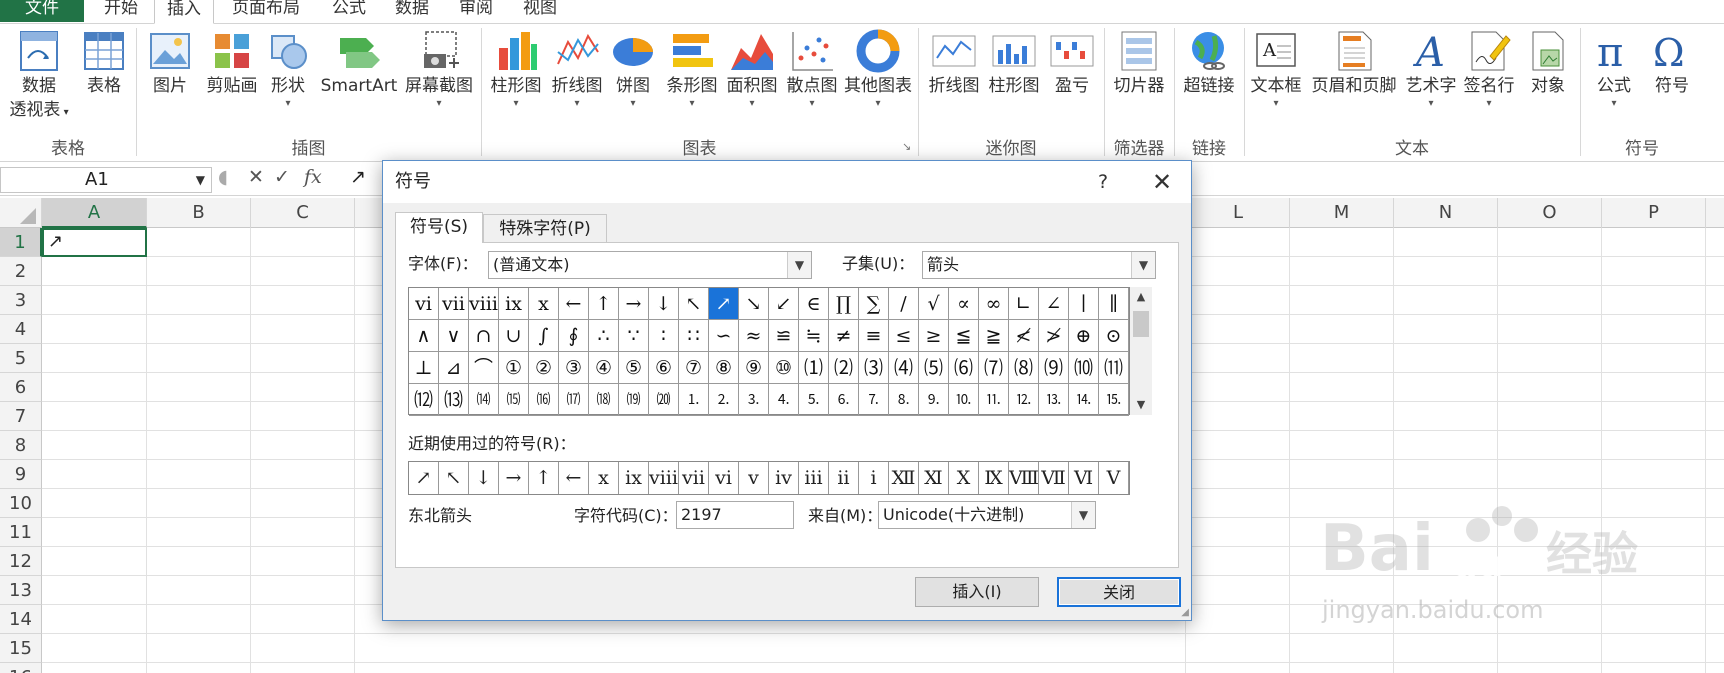  I want to click on symbol-cell: ≦, so click(964, 336).